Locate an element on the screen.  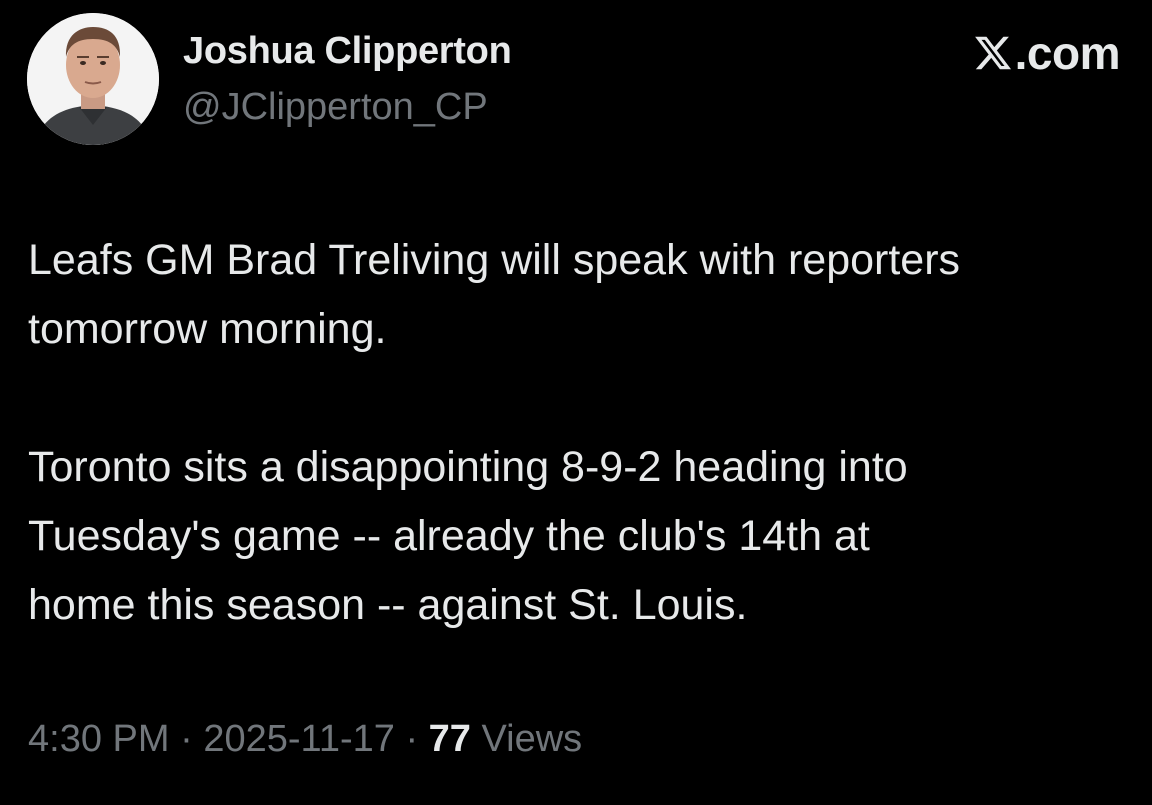
views-label: Views is located at coordinates (532, 739).